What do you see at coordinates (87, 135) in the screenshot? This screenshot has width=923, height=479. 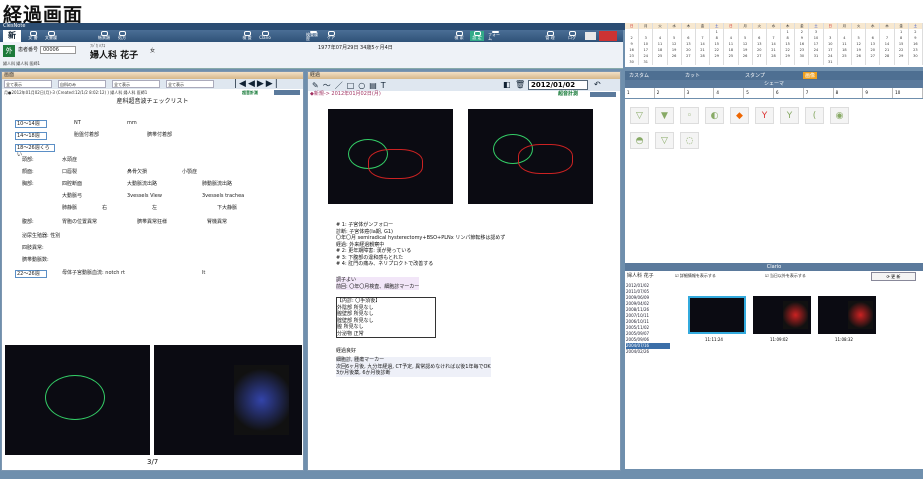 I see `placenta-label: 胎盤付着部` at bounding box center [87, 135].